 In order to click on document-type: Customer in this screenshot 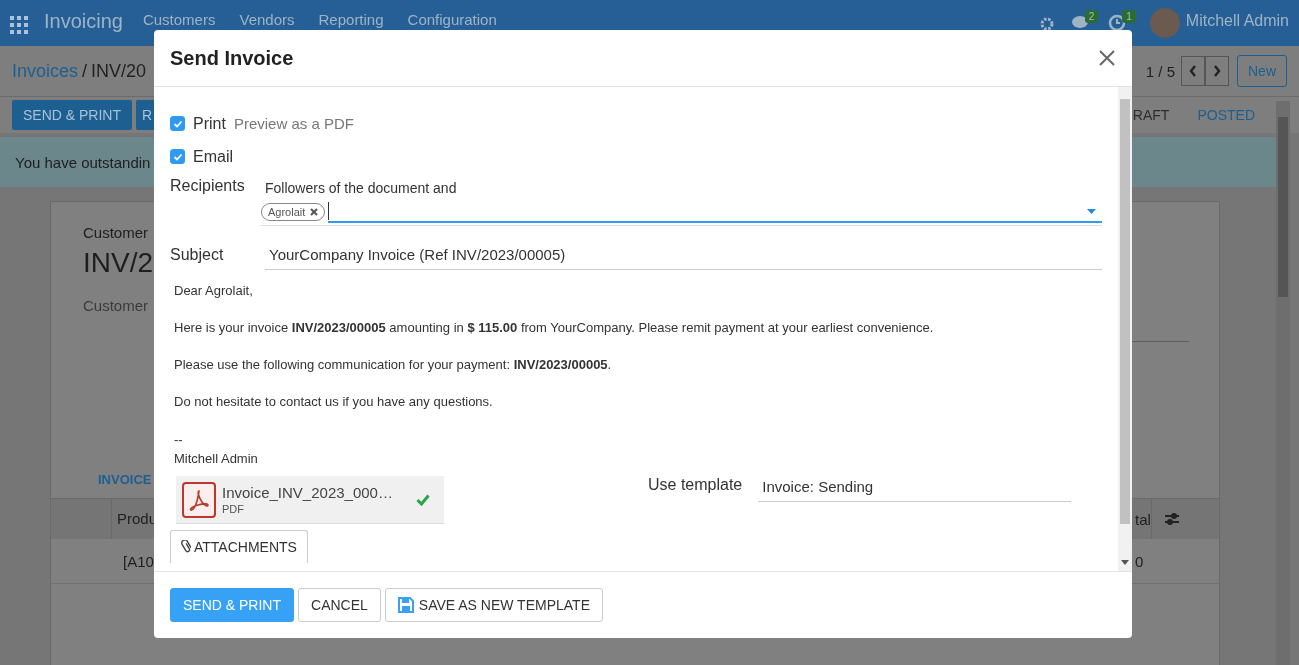, I will do `click(116, 232)`.